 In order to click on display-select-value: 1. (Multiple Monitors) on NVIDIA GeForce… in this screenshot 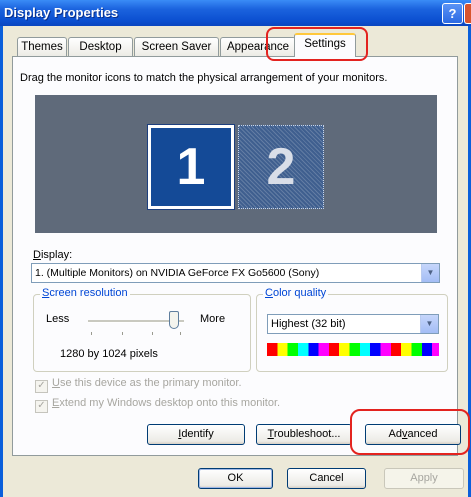, I will do `click(177, 273)`.